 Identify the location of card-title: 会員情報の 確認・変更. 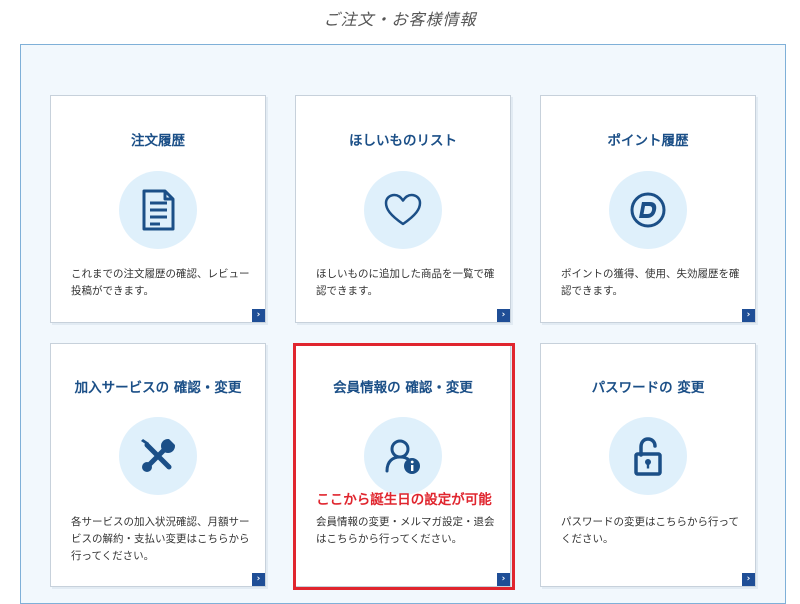
(403, 388).